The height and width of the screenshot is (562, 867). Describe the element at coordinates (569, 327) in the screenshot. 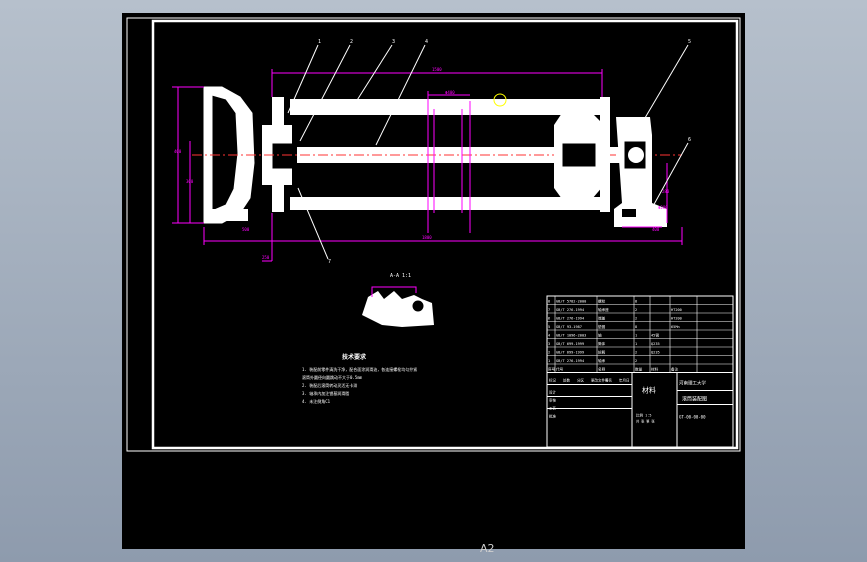

I see `parts-cell: GB/T 93-1987` at that location.